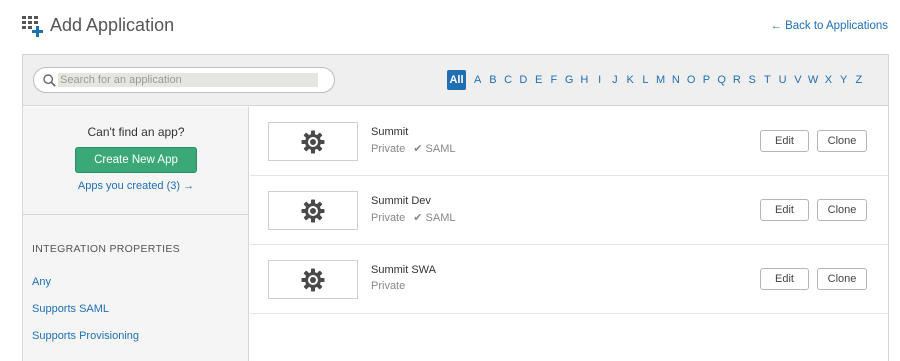 Image resolution: width=900 pixels, height=361 pixels. I want to click on alpha-filter-y: Y, so click(843, 80).